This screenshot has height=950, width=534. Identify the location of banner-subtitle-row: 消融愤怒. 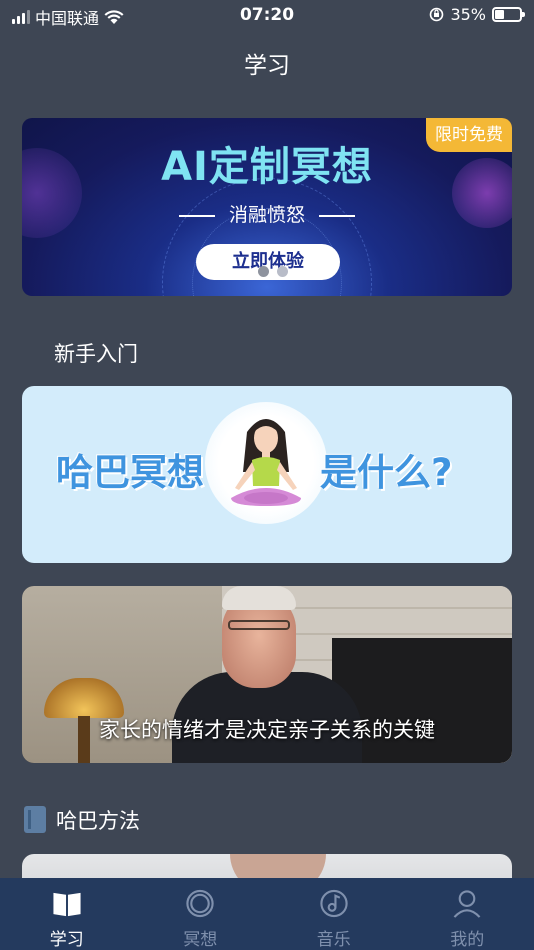
(267, 213).